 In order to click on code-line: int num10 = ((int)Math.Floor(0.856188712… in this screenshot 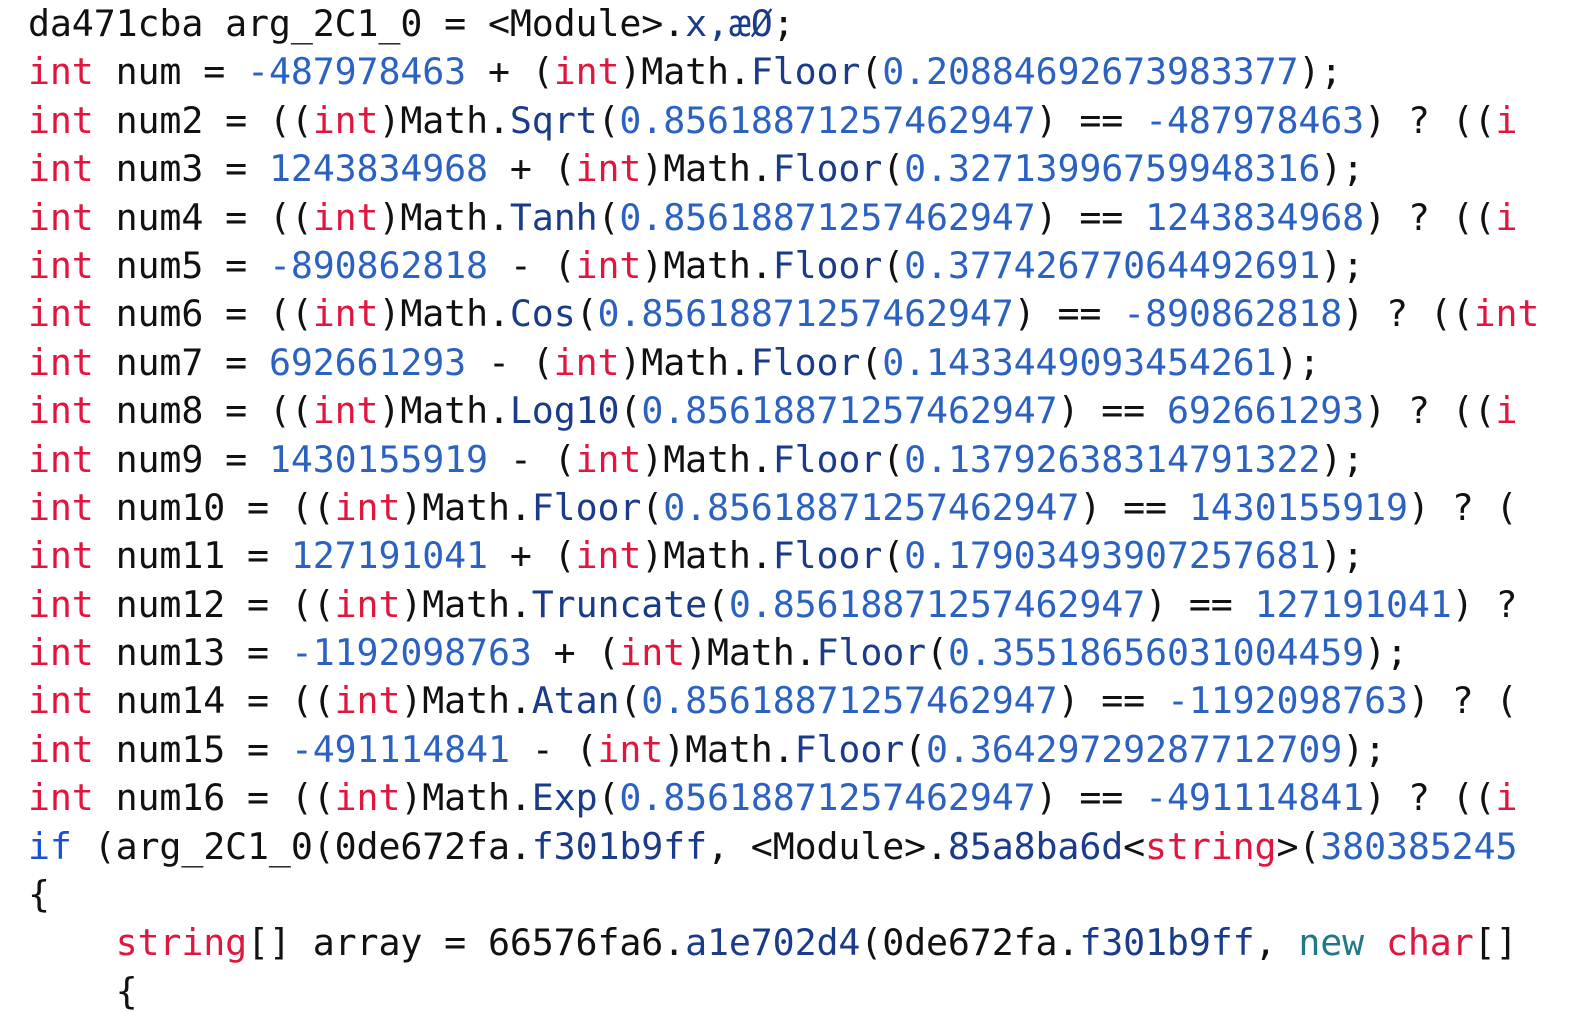, I will do `click(783, 508)`.